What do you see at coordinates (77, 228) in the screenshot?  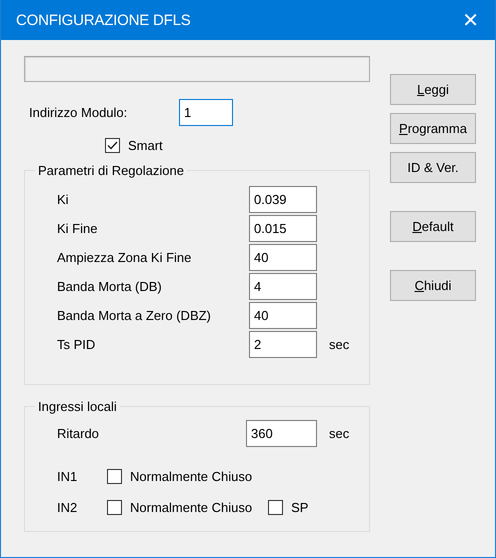 I see `parameter-label: Ki Fine` at bounding box center [77, 228].